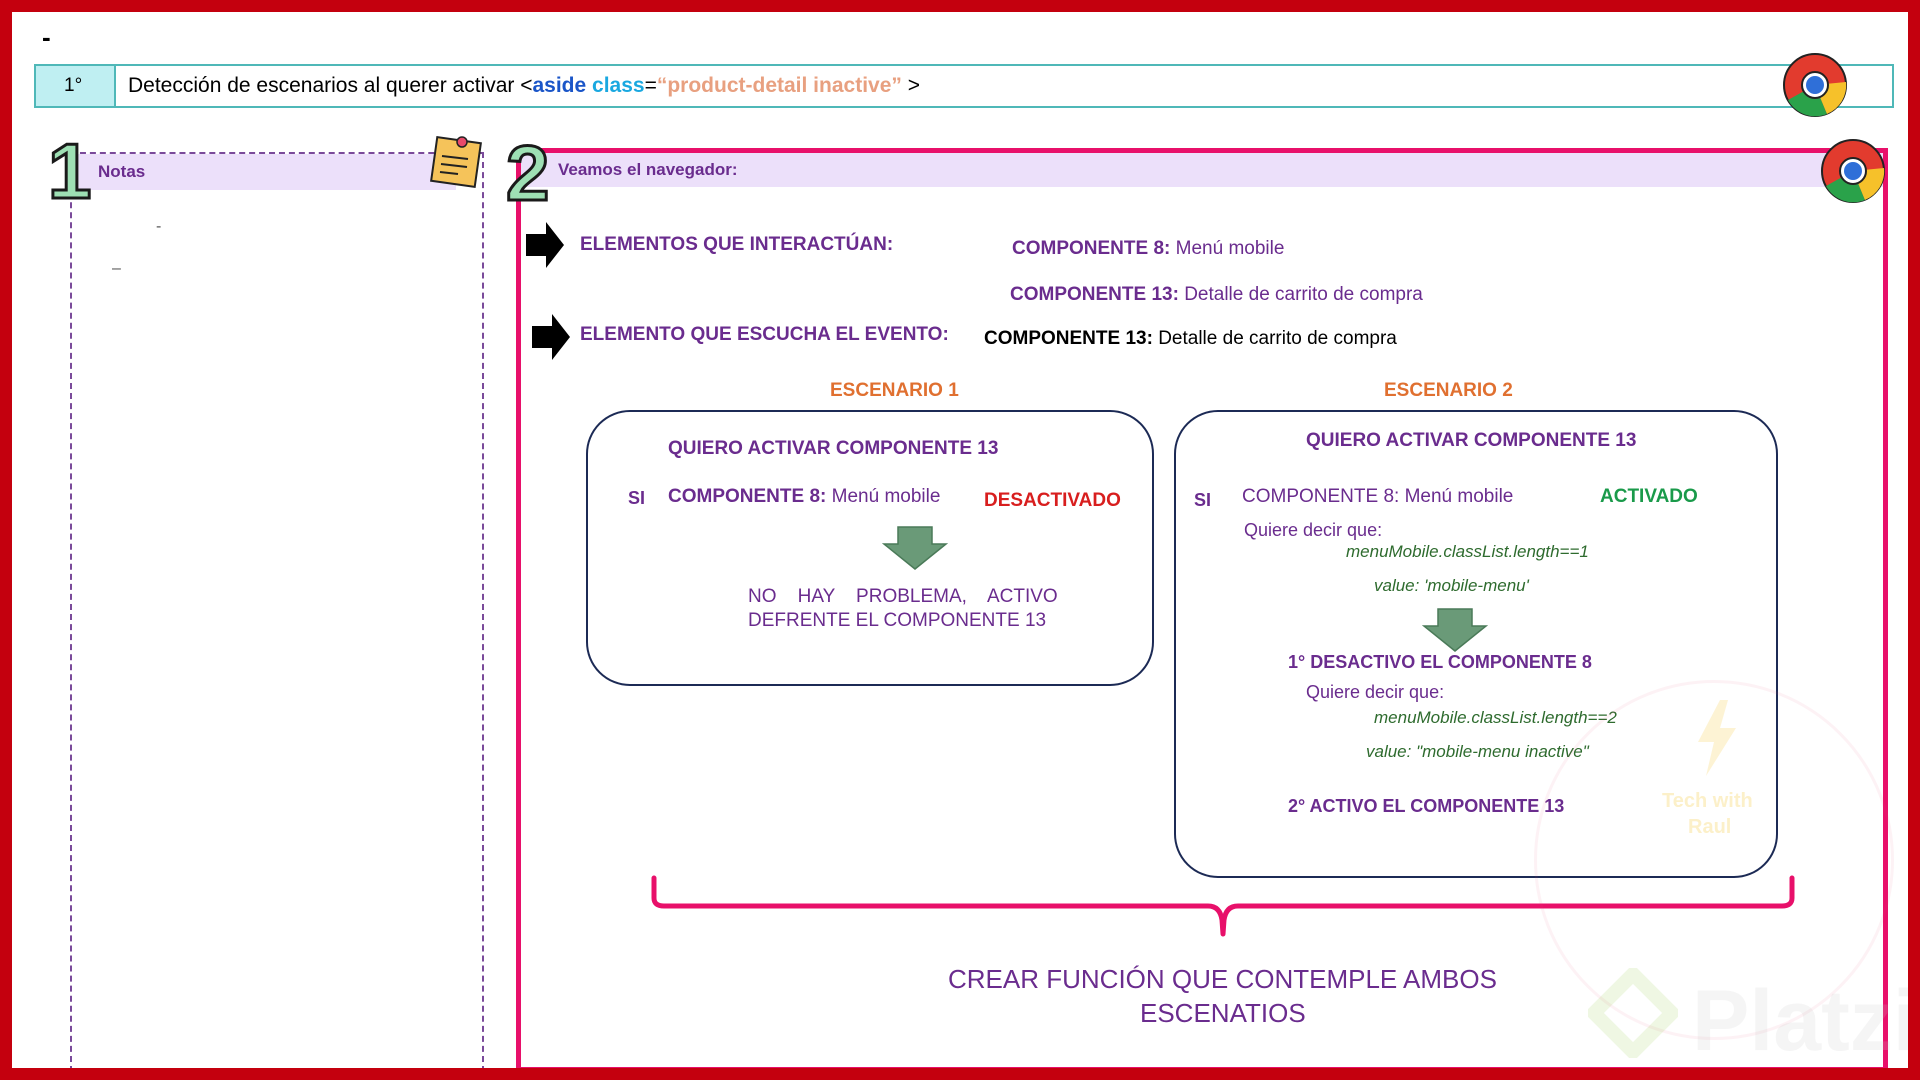 This screenshot has width=1920, height=1080. I want to click on scenario-1-heading: QUIERO ACTIVAR COMPONENTE 13, so click(833, 448).